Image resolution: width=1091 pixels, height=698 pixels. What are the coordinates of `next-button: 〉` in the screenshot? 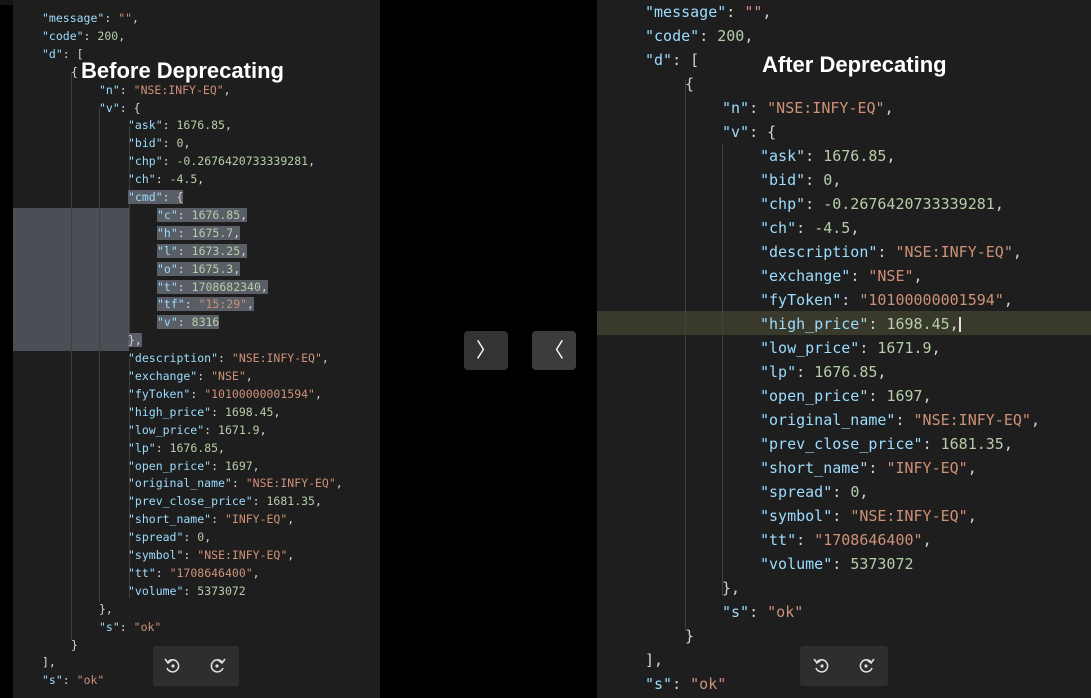 It's located at (486, 350).